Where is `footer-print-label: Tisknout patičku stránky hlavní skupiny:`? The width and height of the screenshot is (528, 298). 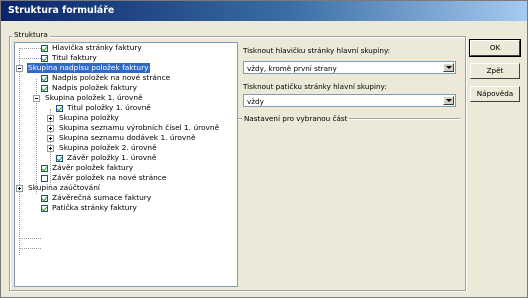 footer-print-label: Tisknout patičku stránky hlavní skupiny: is located at coordinates (315, 86).